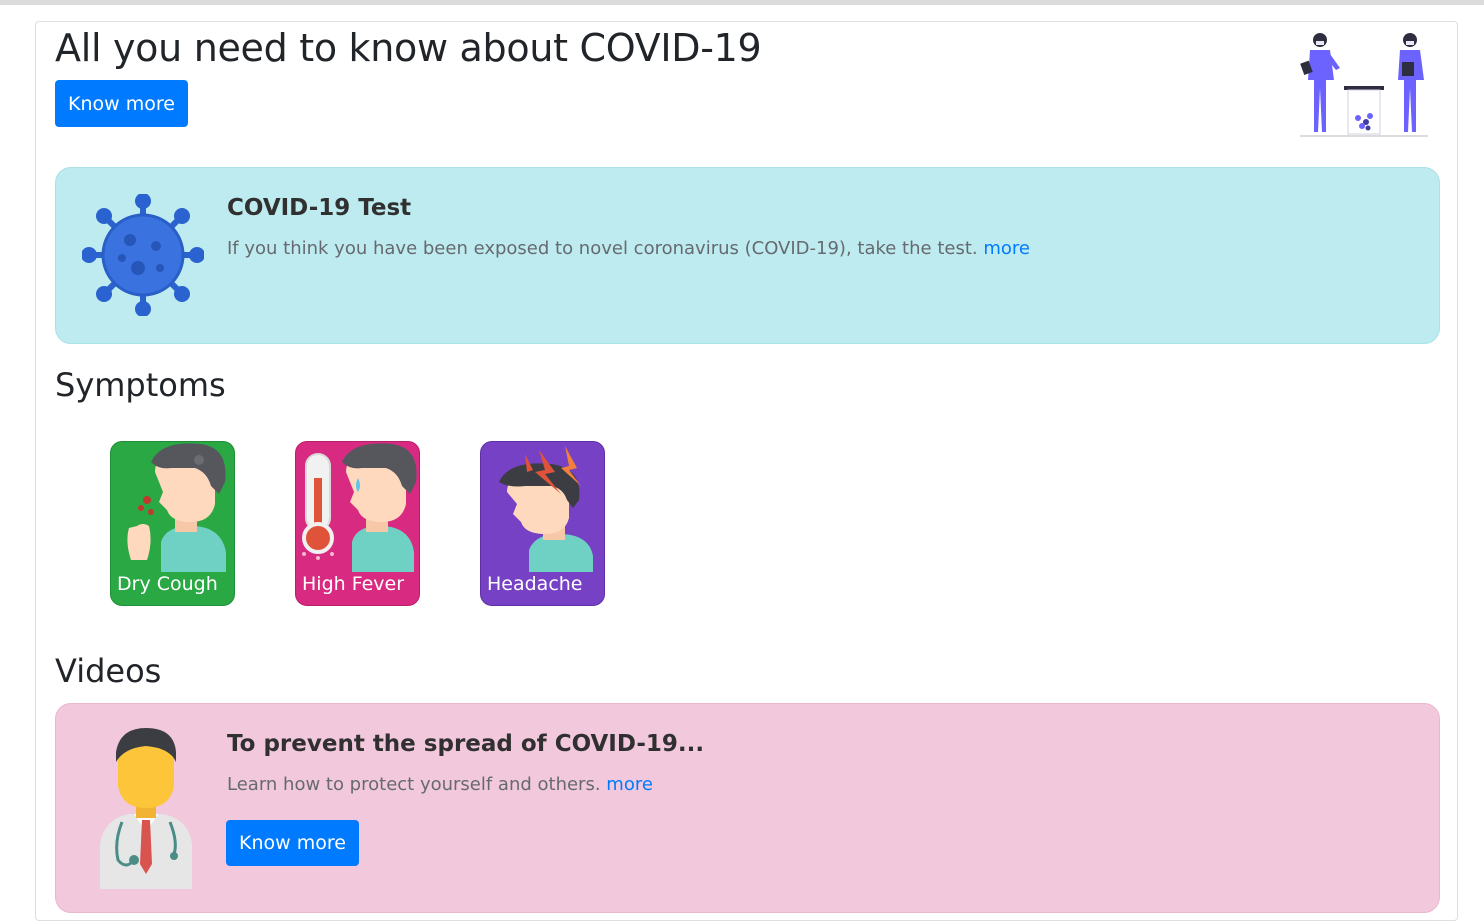 Image resolution: width=1484 pixels, height=921 pixels. I want to click on fever-thermometer-icon, so click(359, 507).